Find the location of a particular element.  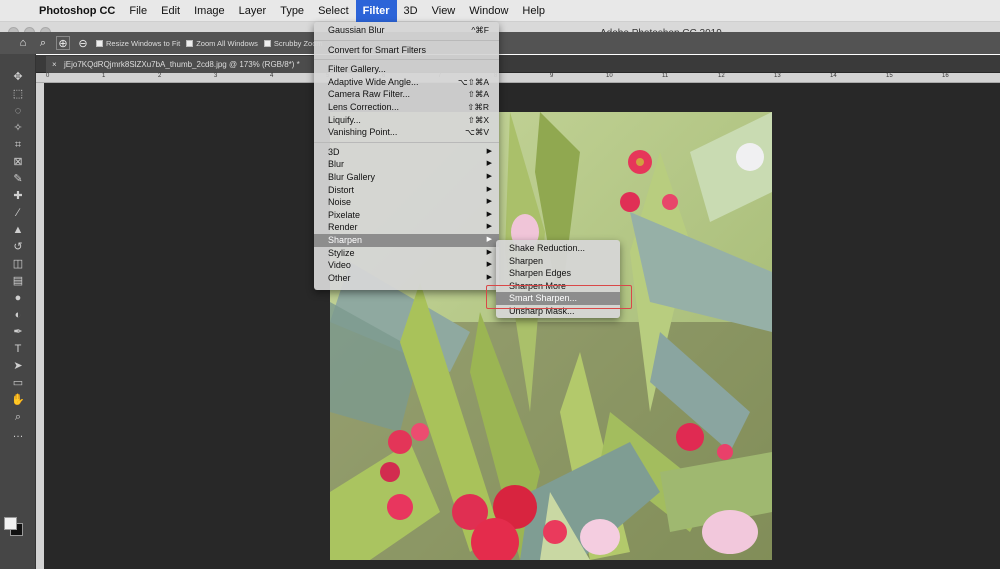

menu-photoshop: Photoshop CC is located at coordinates (77, 11).